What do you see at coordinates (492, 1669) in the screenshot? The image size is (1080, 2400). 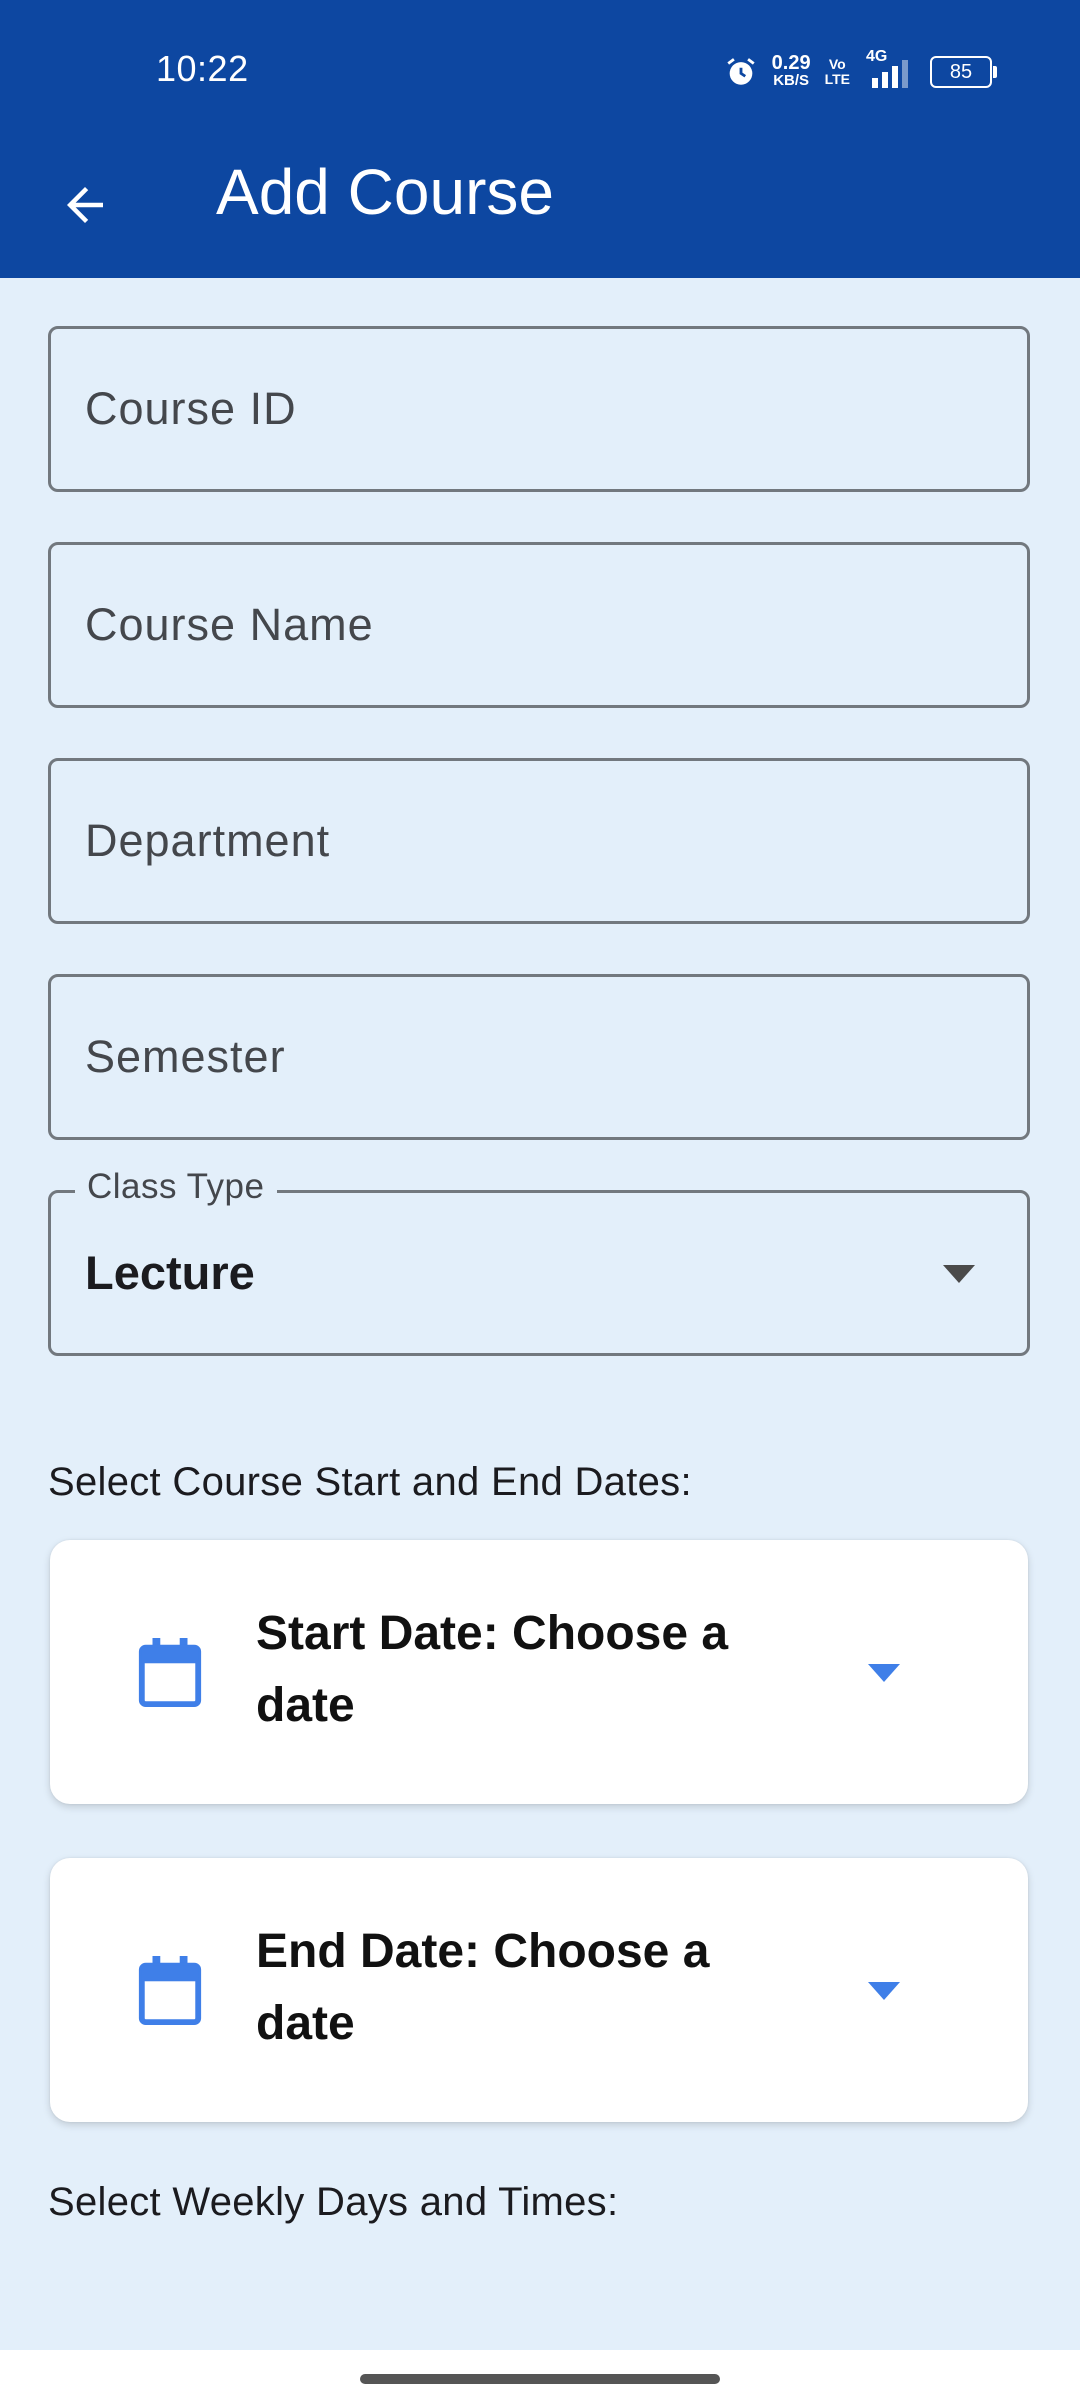 I see `start-date-text: Start Date: Choose a date` at bounding box center [492, 1669].